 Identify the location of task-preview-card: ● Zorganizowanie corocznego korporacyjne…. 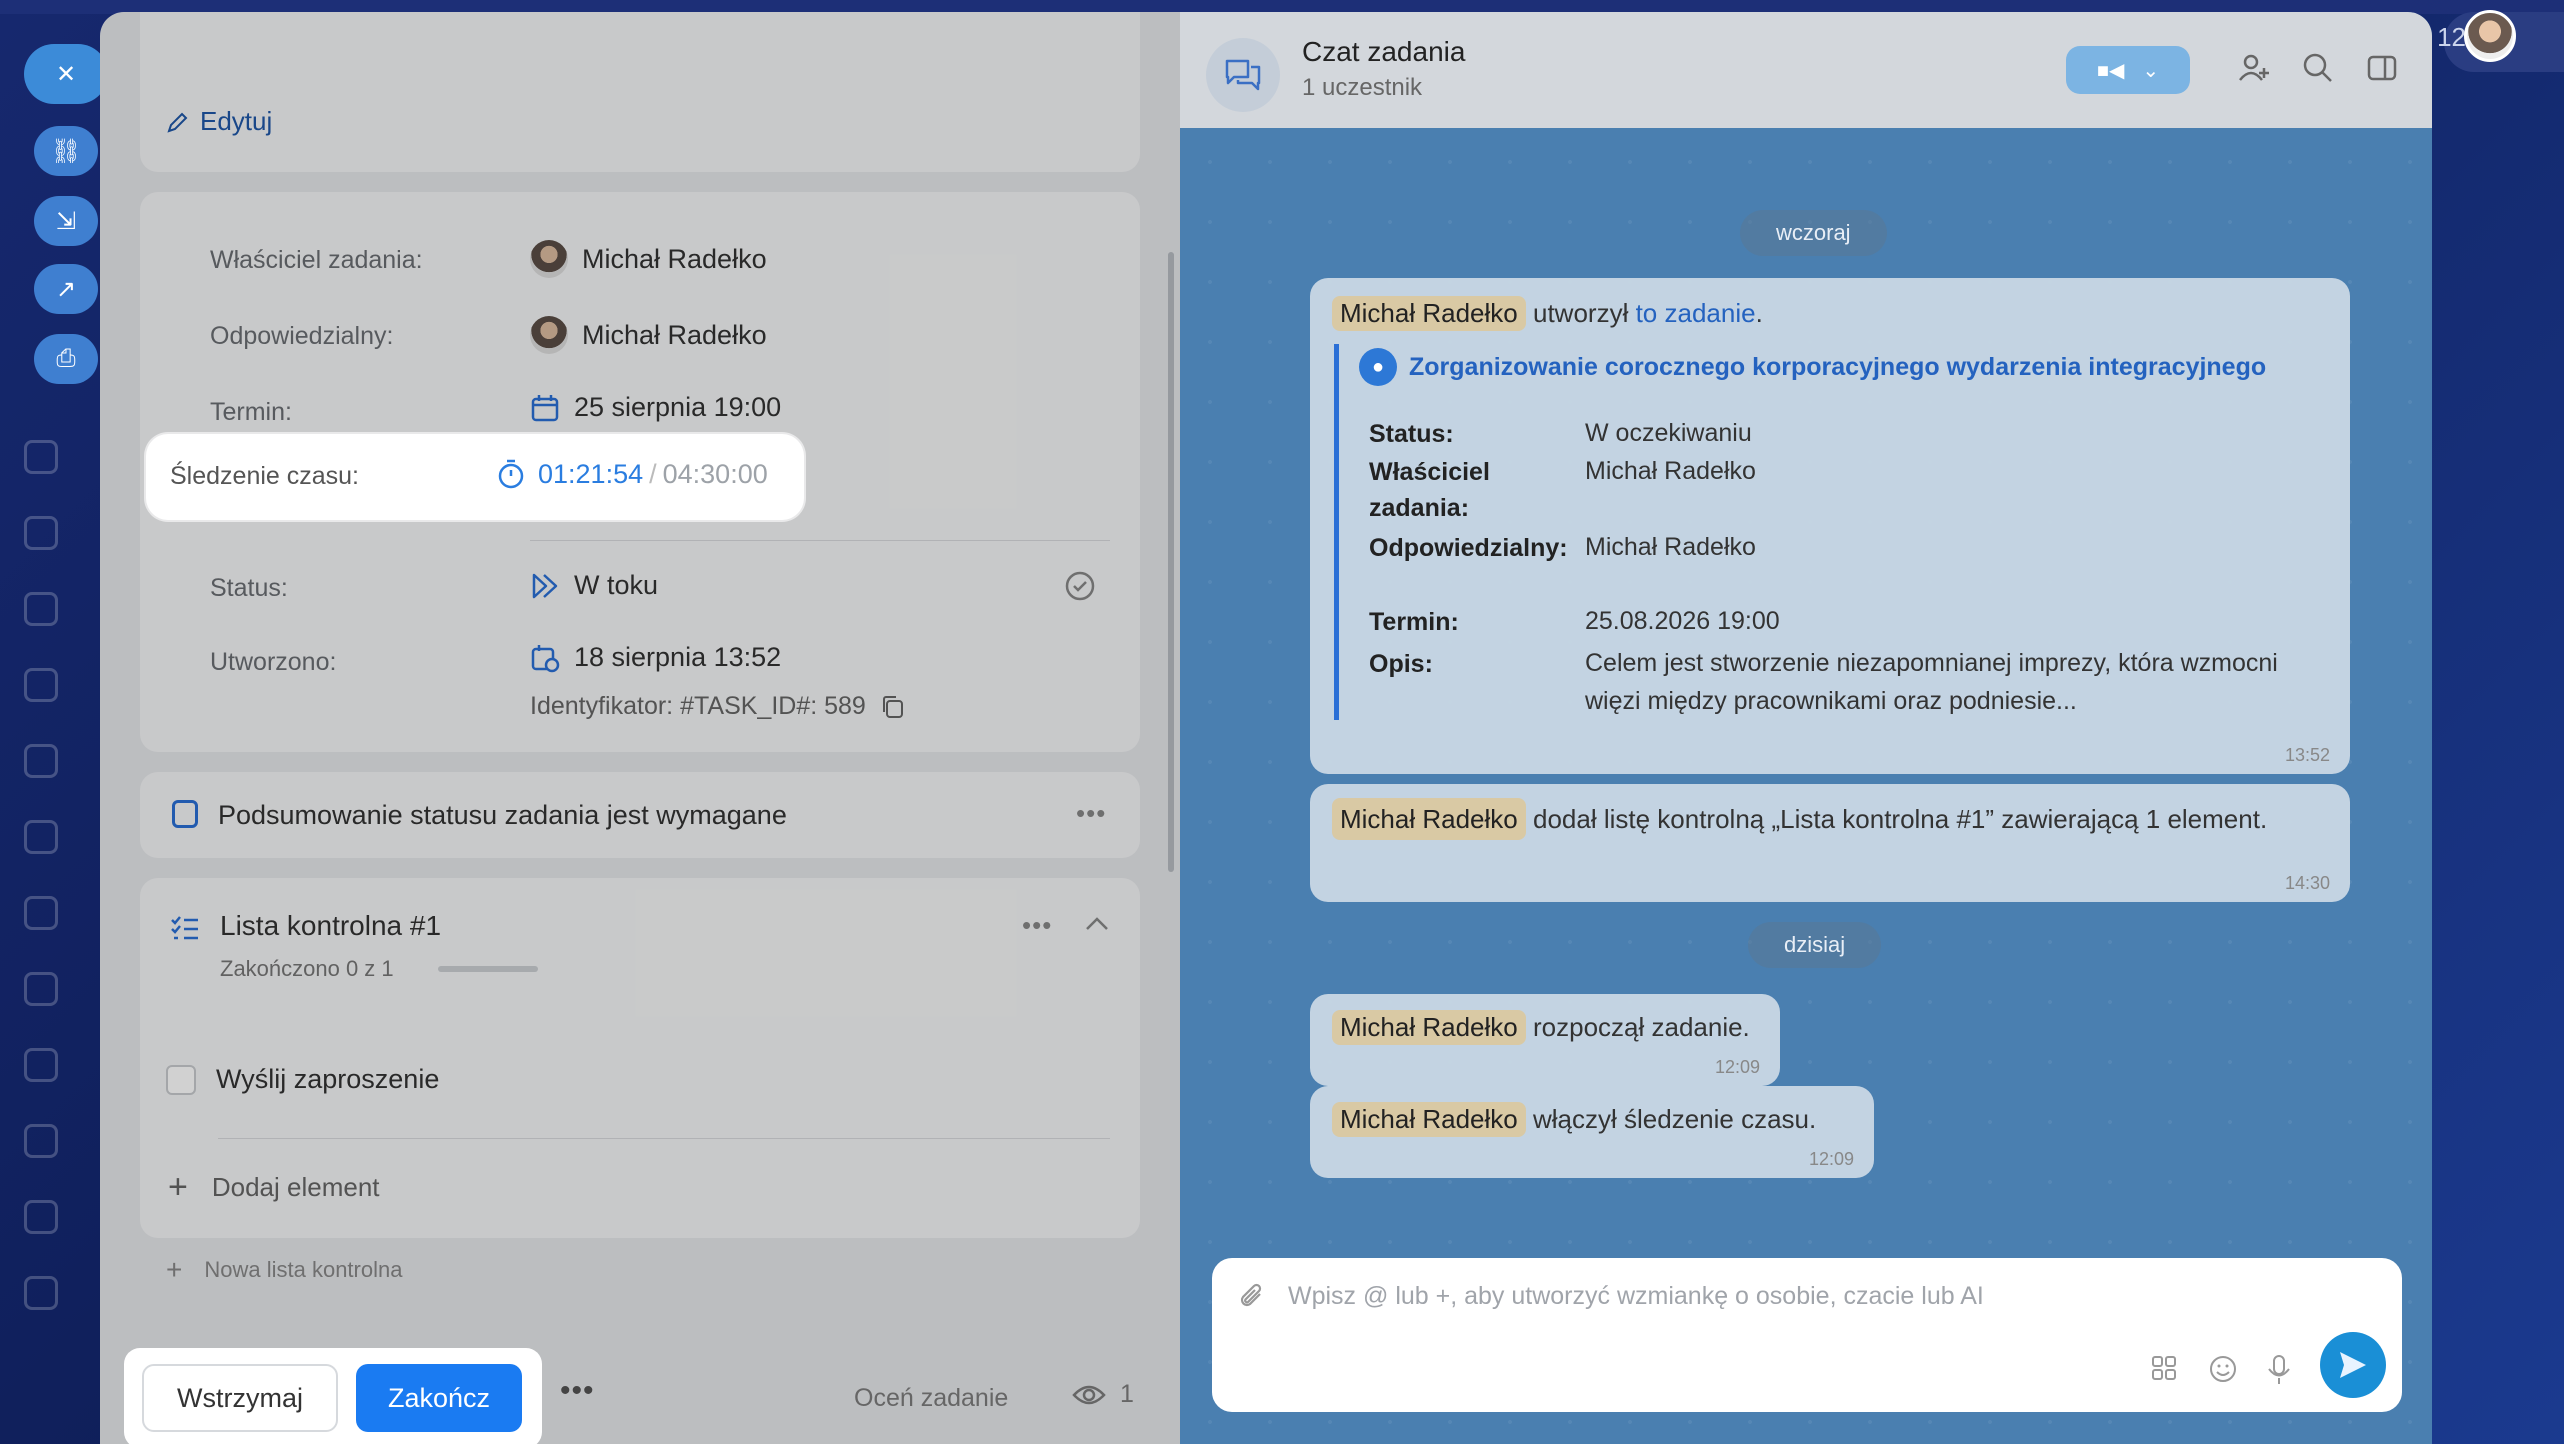
(1824, 532).